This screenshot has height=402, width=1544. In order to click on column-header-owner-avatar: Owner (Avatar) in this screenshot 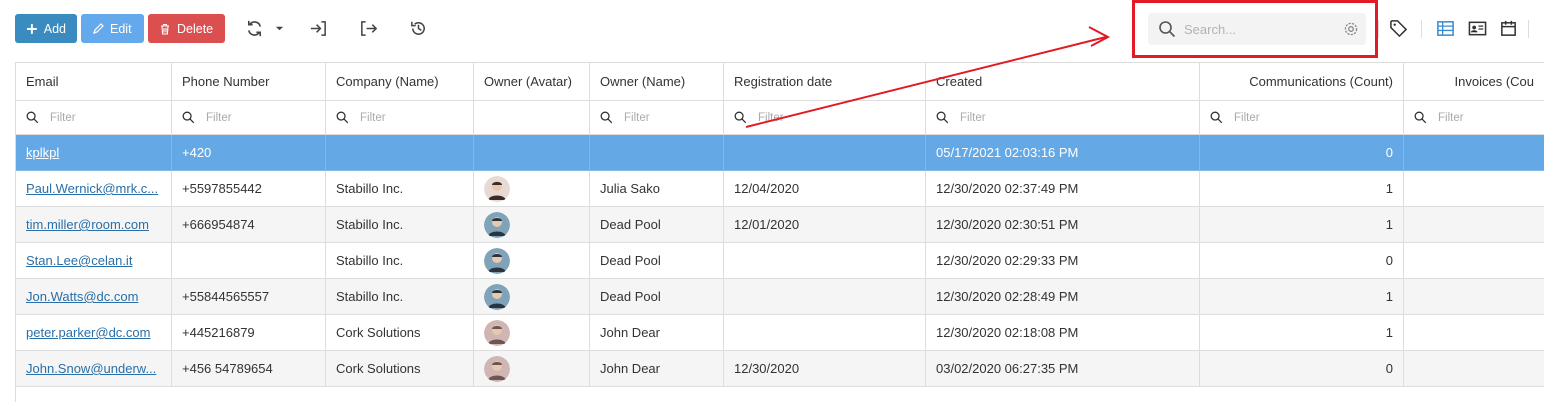, I will do `click(532, 82)`.